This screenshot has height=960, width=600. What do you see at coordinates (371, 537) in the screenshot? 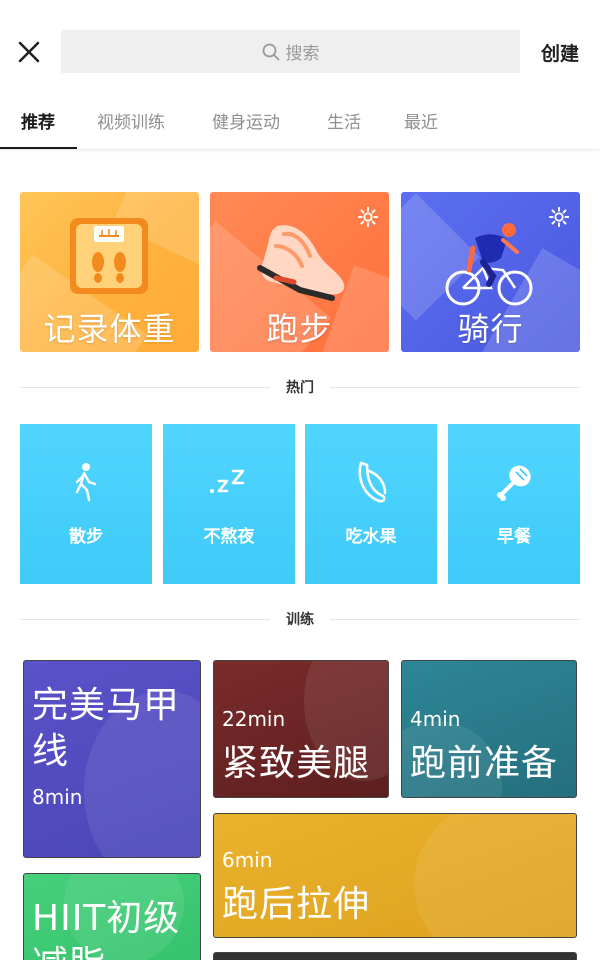
I see `hot-item-label: 吃水果` at bounding box center [371, 537].